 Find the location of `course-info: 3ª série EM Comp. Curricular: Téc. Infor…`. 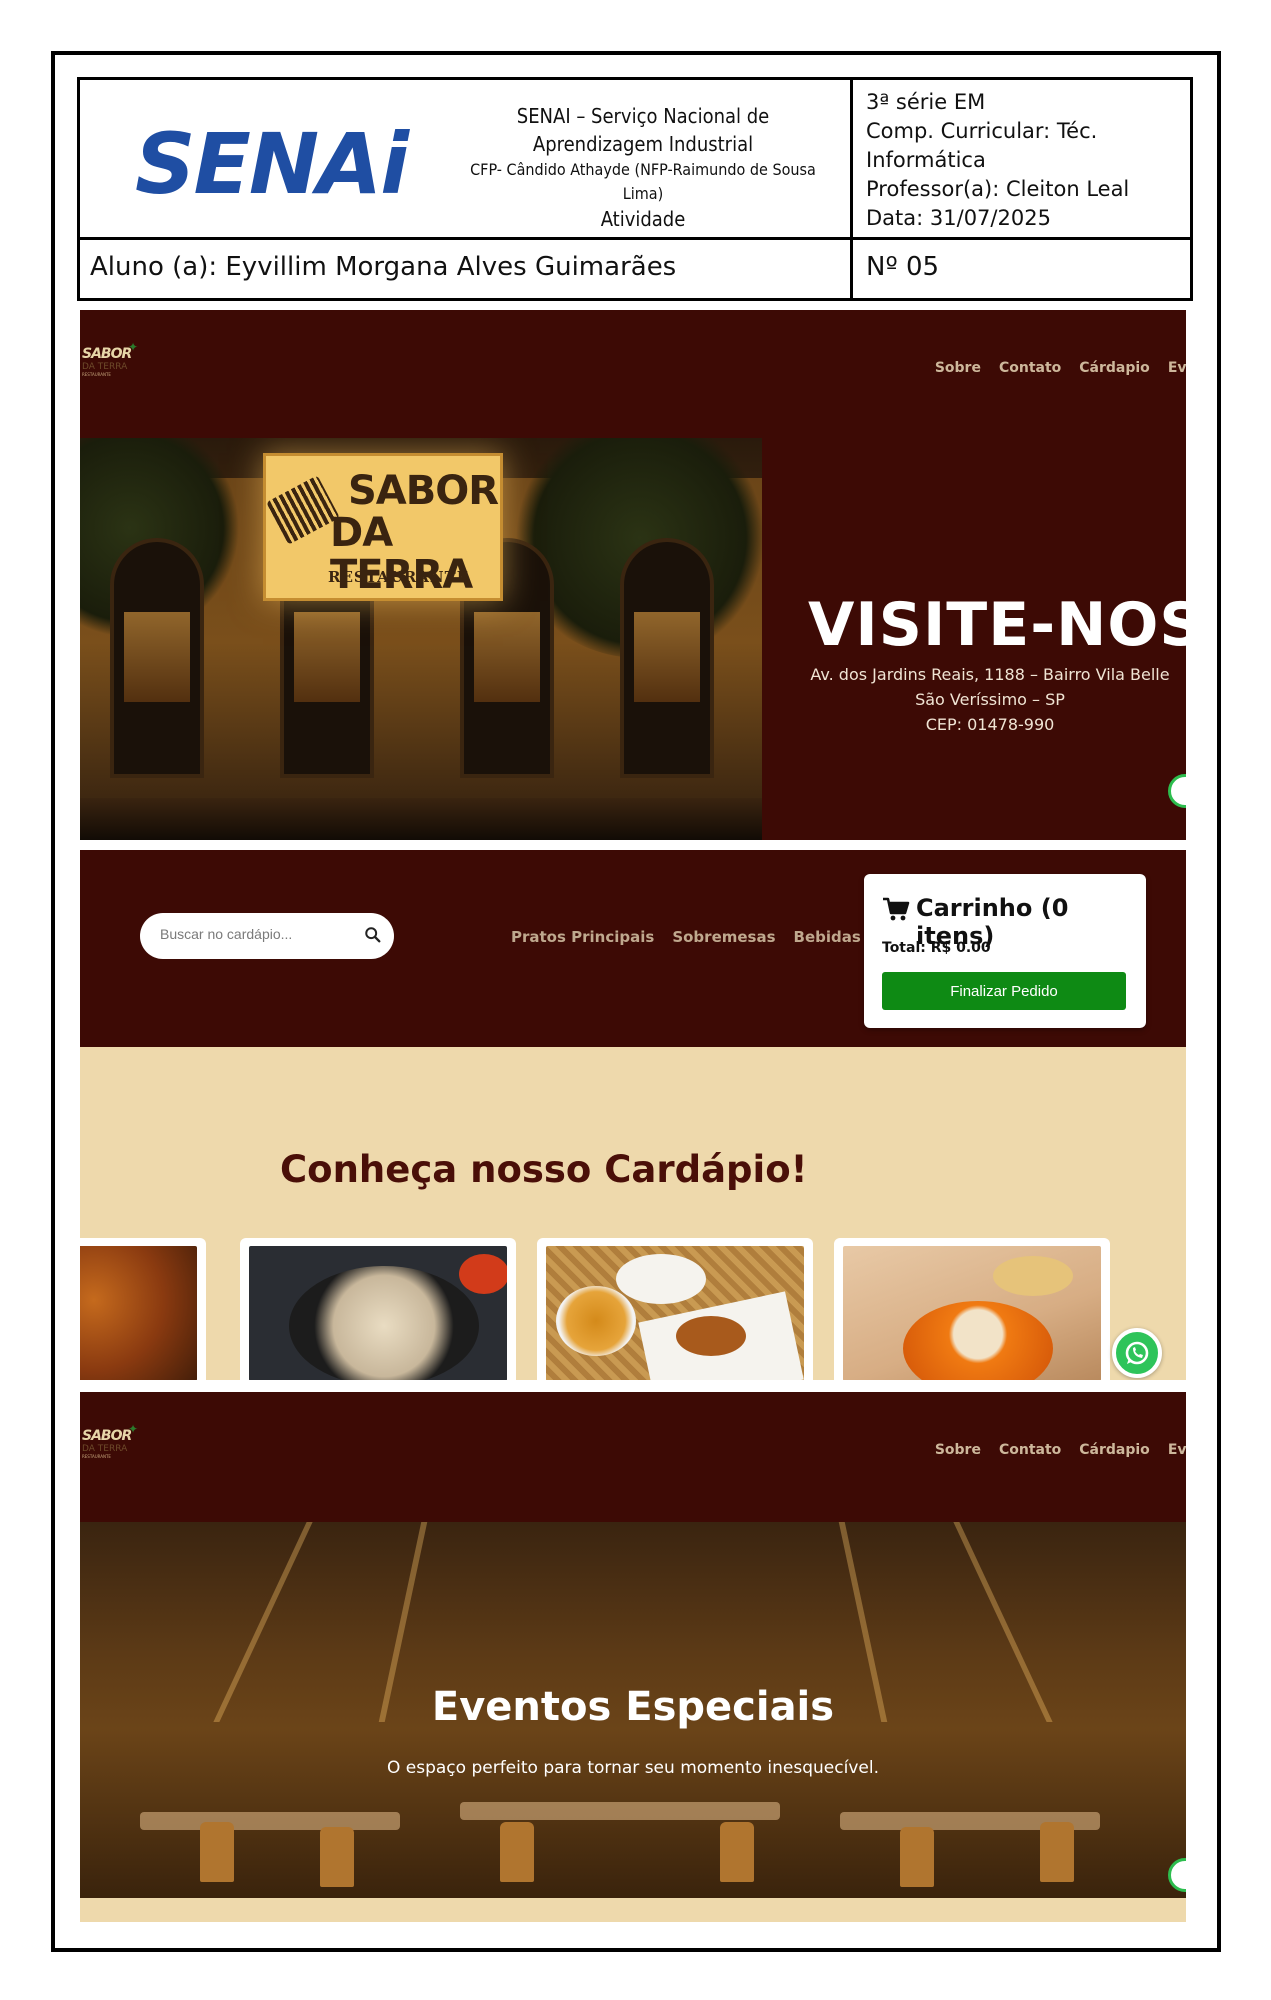

course-info: 3ª série EM Comp. Curricular: Téc. Infor… is located at coordinates (1026, 160).